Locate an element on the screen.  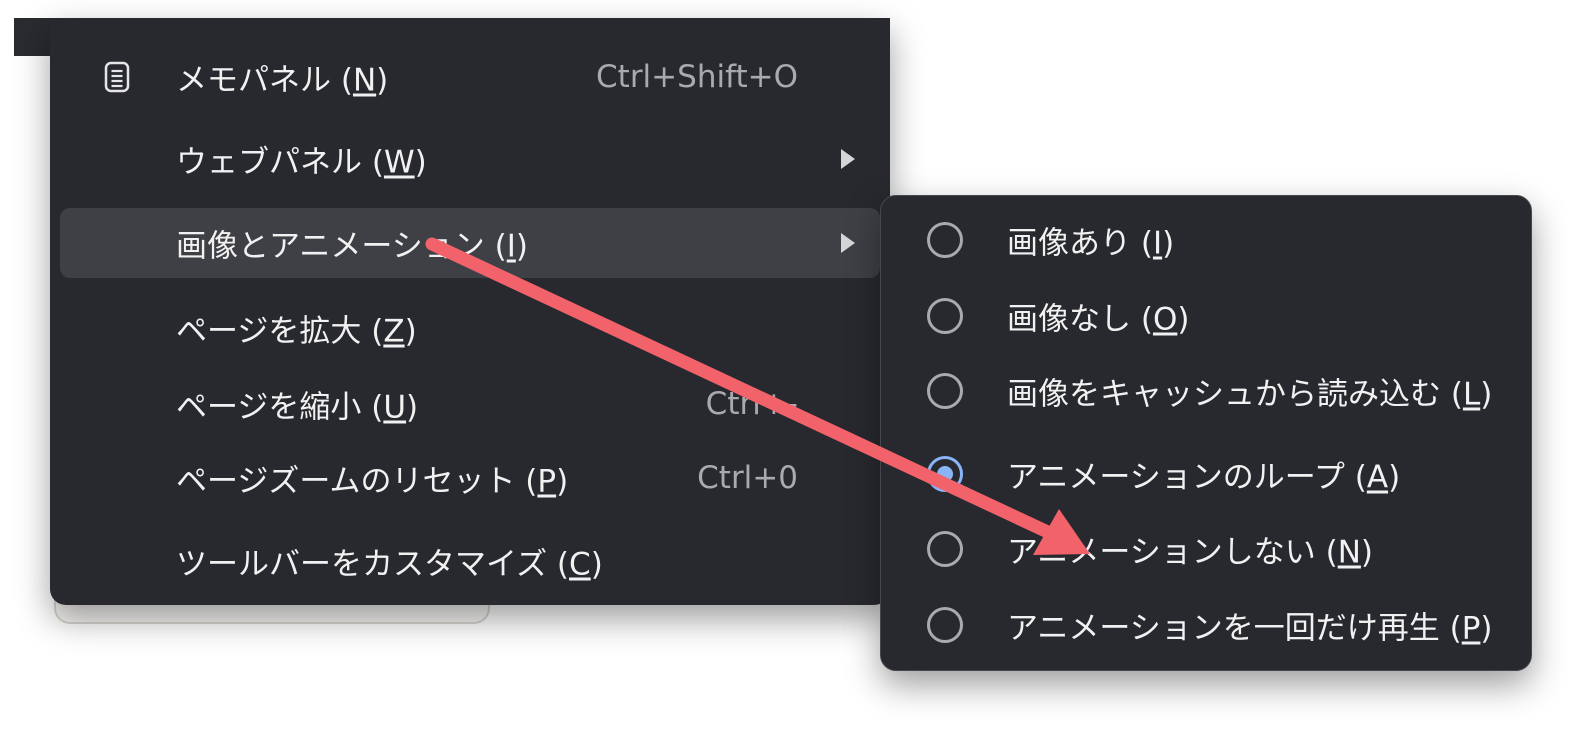
menu-item-zoom-reset: ページズームのリセット (P) Ctrl+0 is located at coordinates (470, 478).